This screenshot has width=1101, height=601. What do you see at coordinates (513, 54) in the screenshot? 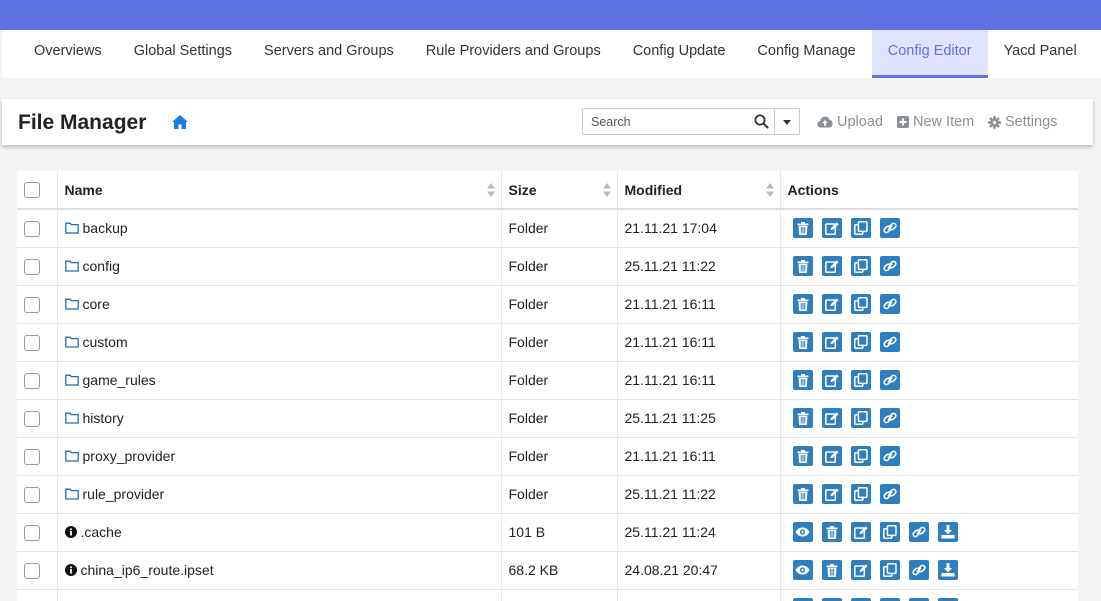
I see `tab-rule-providers-and-groups: Rule Providers and Groups` at bounding box center [513, 54].